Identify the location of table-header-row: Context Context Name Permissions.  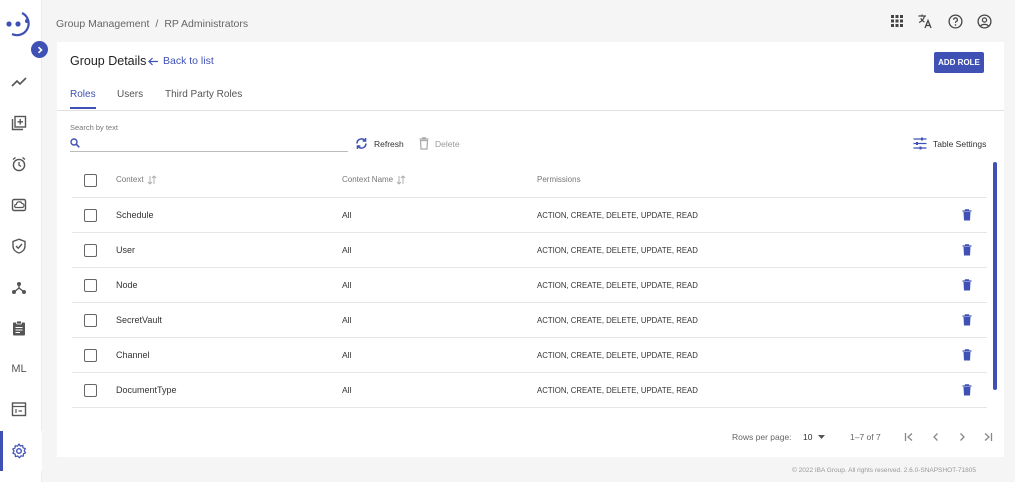
(529, 180).